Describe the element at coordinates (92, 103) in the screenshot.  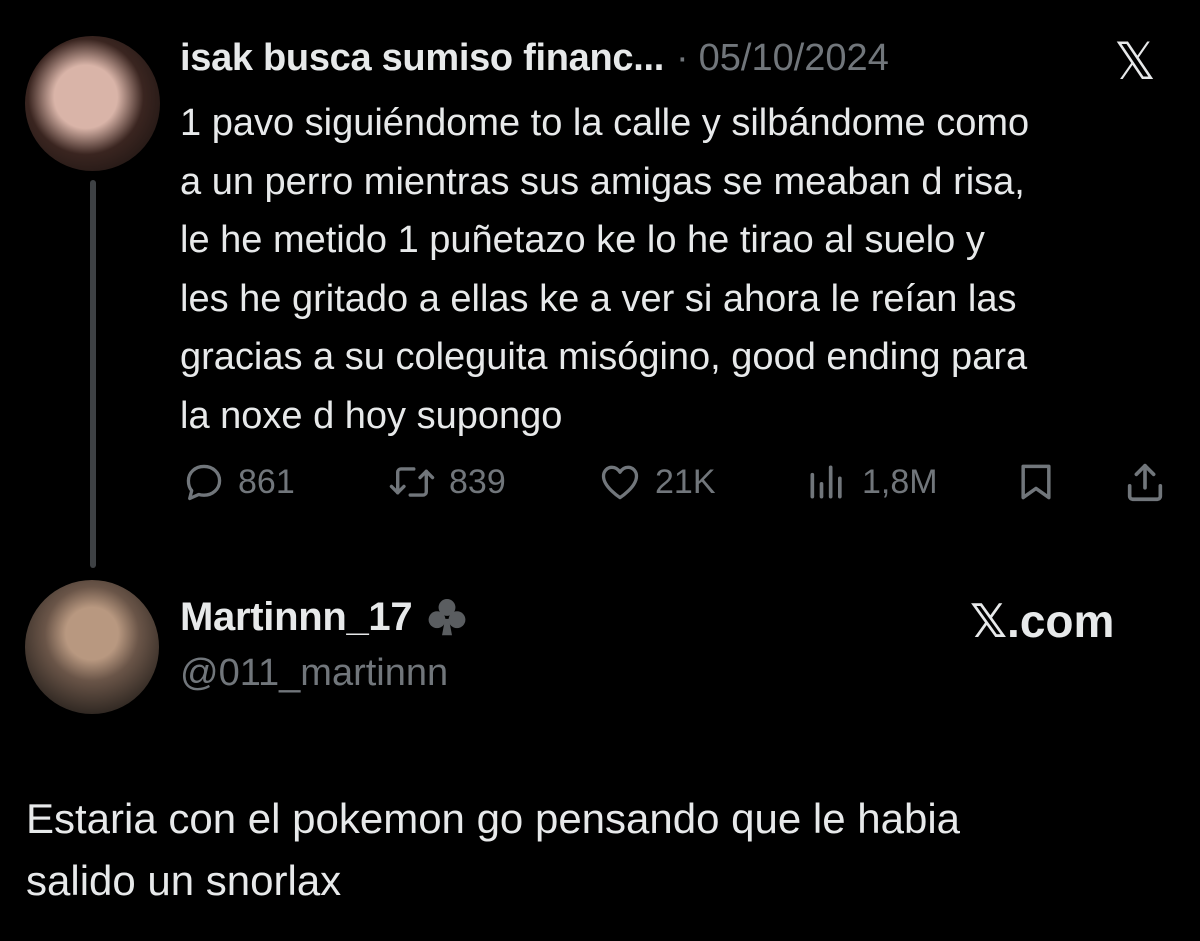
I see `avatar-isak` at that location.